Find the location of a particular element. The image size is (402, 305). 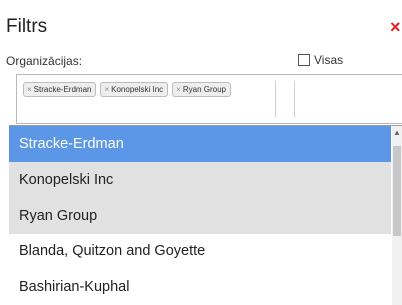

option-blanda-quitzon-goyette: Blanda, Quitzon and Goyette is located at coordinates (200, 251).